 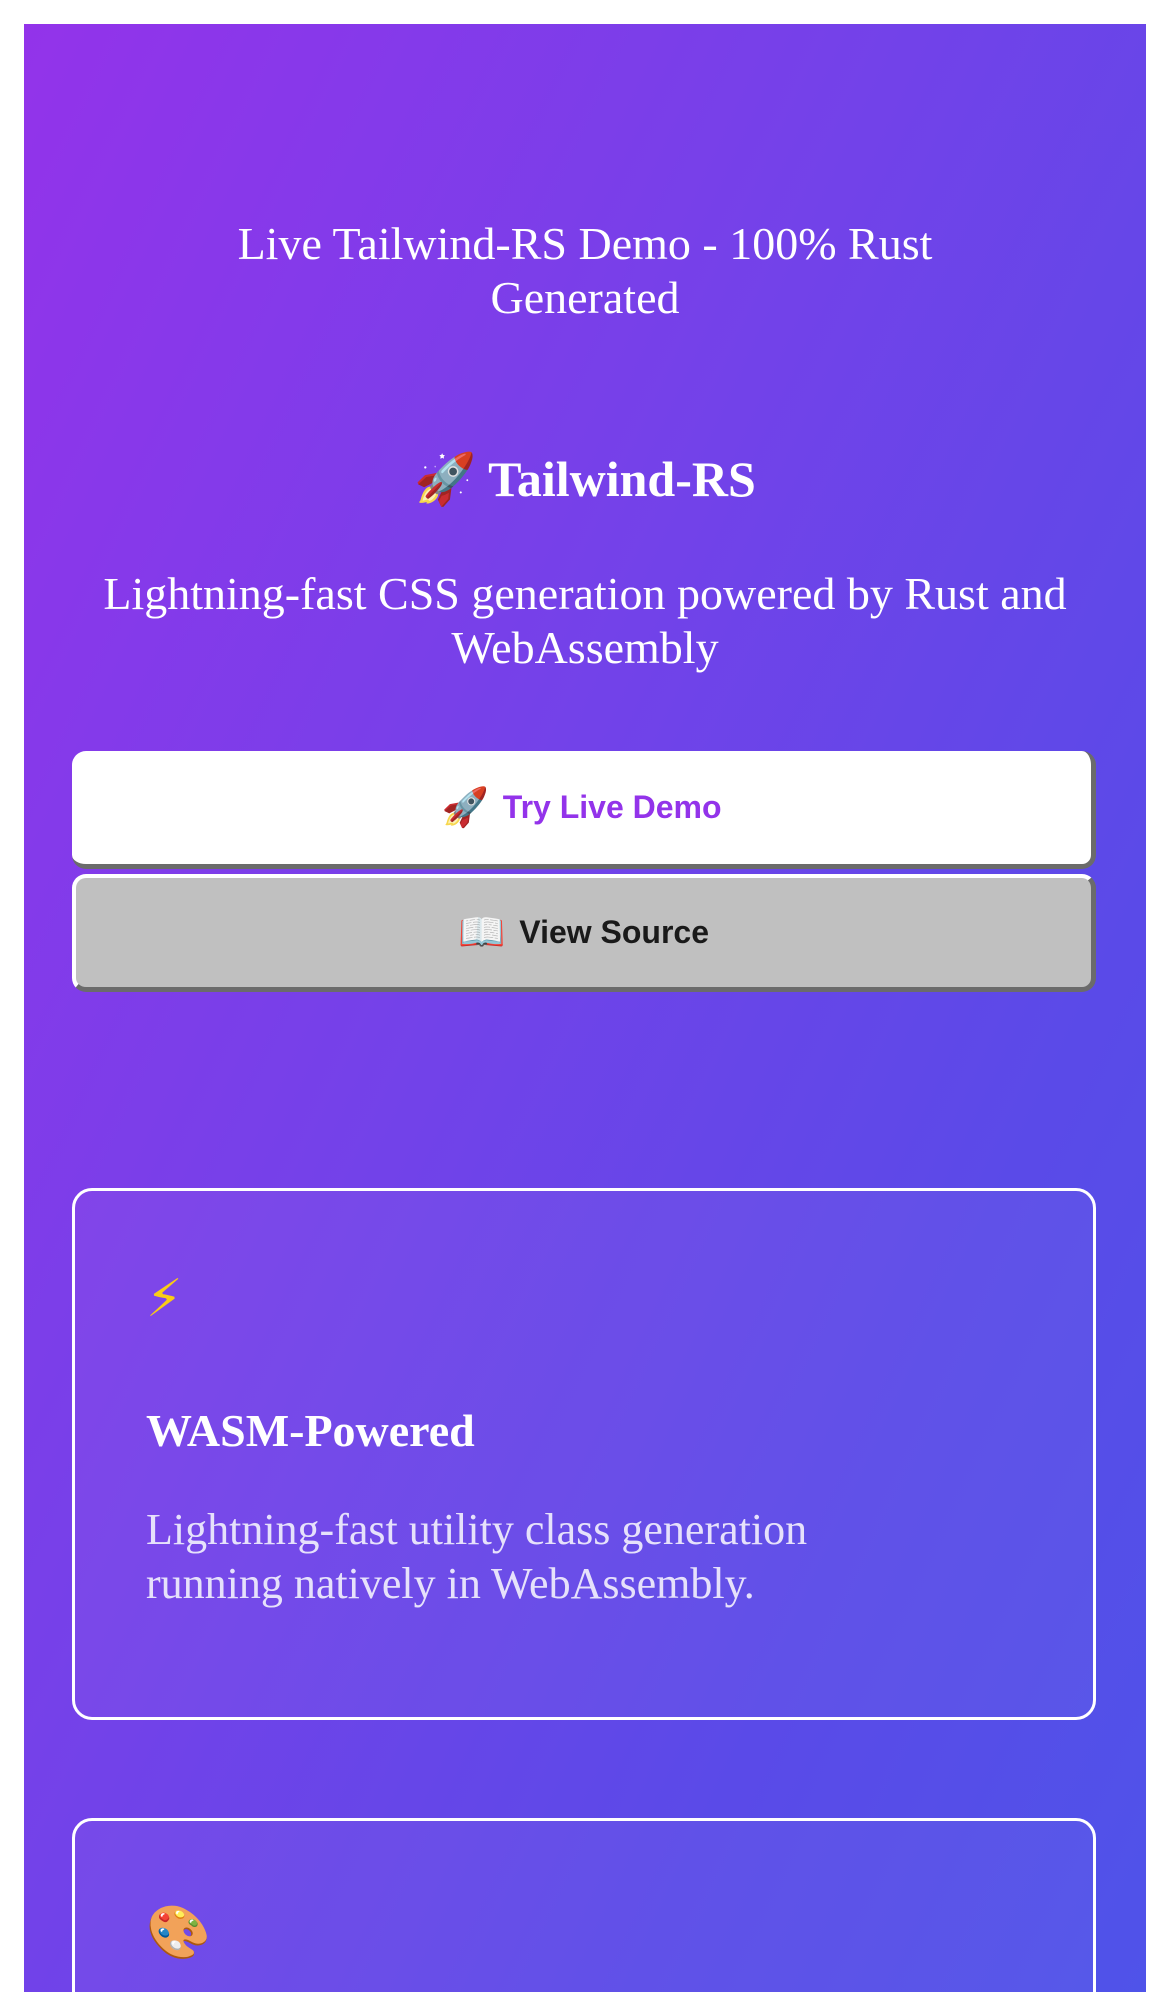 What do you see at coordinates (310, 1430) in the screenshot?
I see `feature-title: WASM-Powered` at bounding box center [310, 1430].